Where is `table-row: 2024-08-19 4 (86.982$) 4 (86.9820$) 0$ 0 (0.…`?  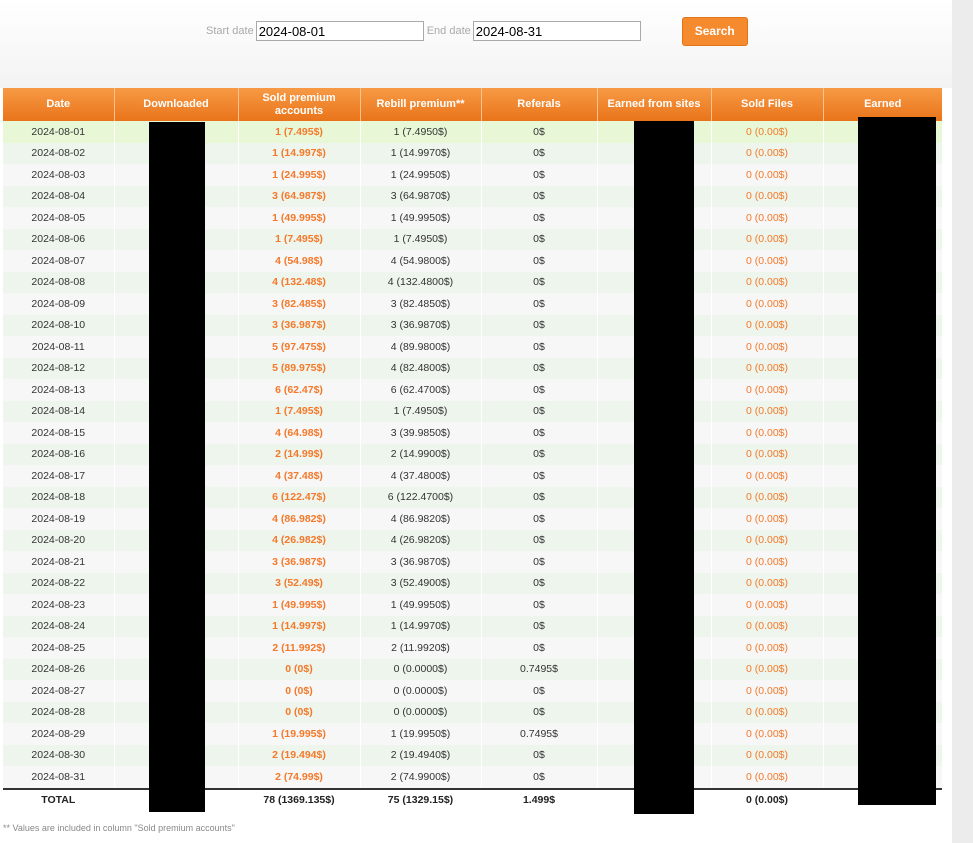 table-row: 2024-08-19 4 (86.982$) 4 (86.9820$) 0$ 0 (0.… is located at coordinates (472, 519).